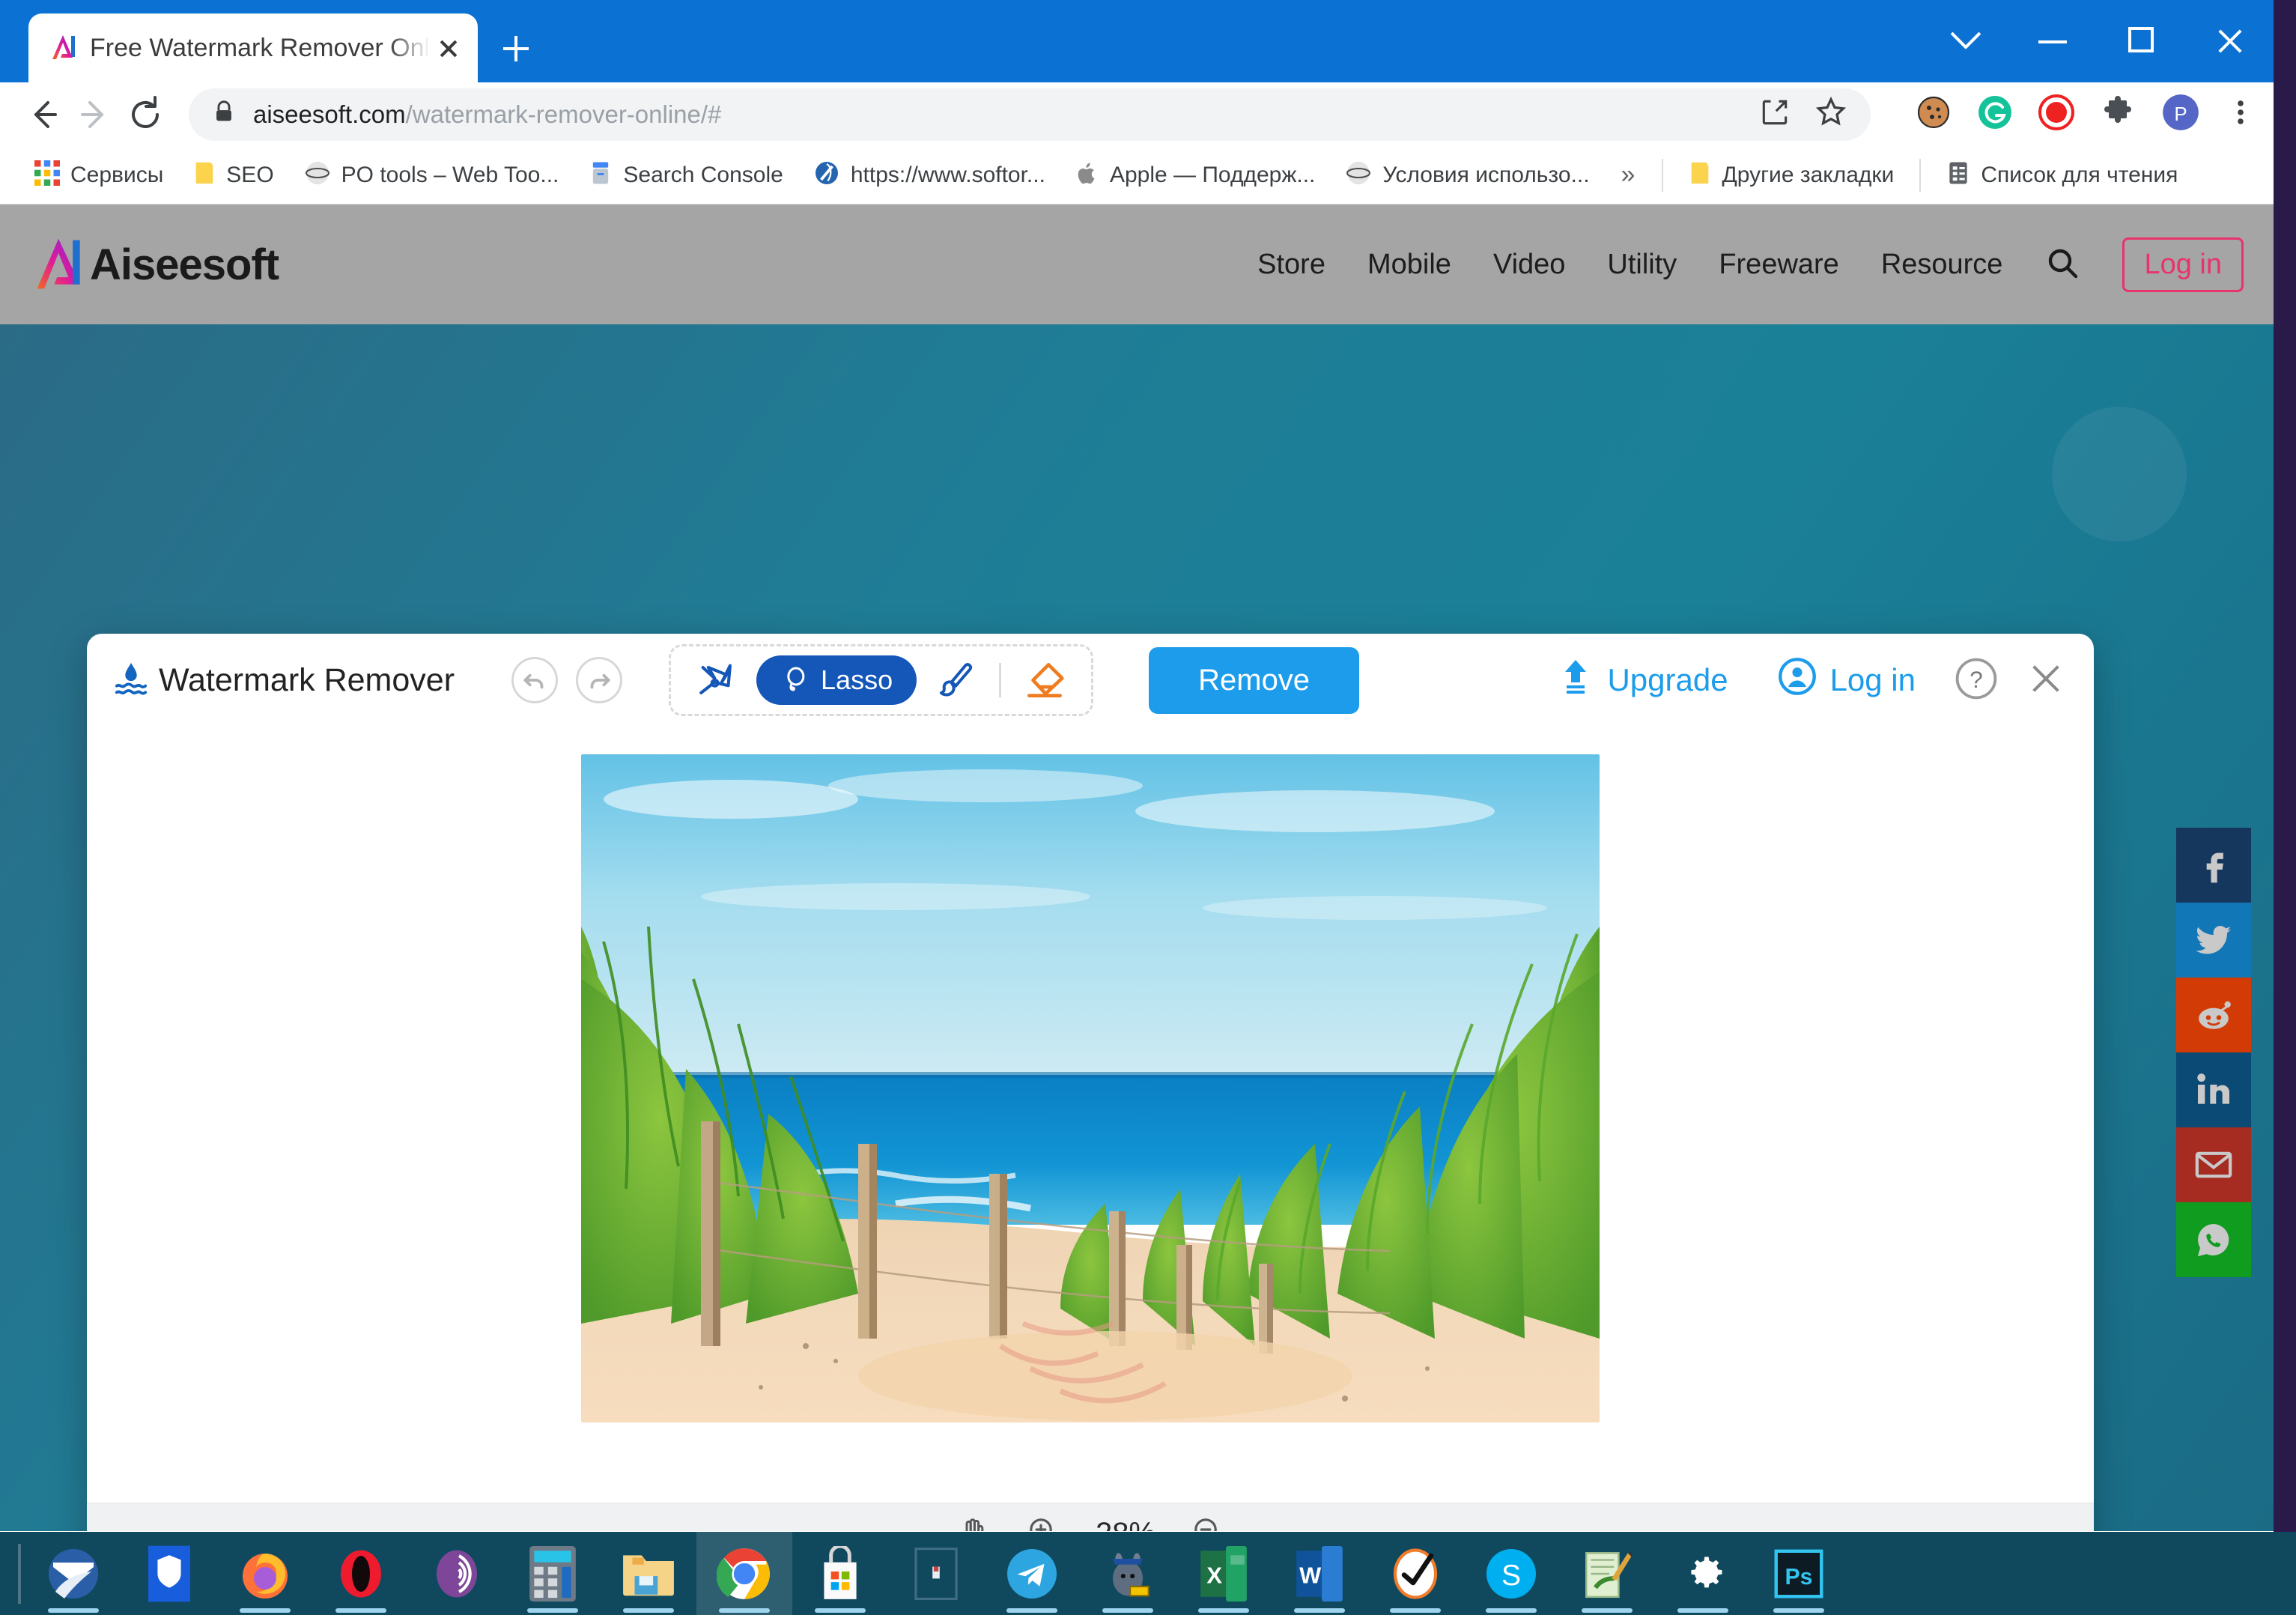 This screenshot has height=1615, width=2296. What do you see at coordinates (1208, 1522) in the screenshot?
I see `zoom-out-icon` at bounding box center [1208, 1522].